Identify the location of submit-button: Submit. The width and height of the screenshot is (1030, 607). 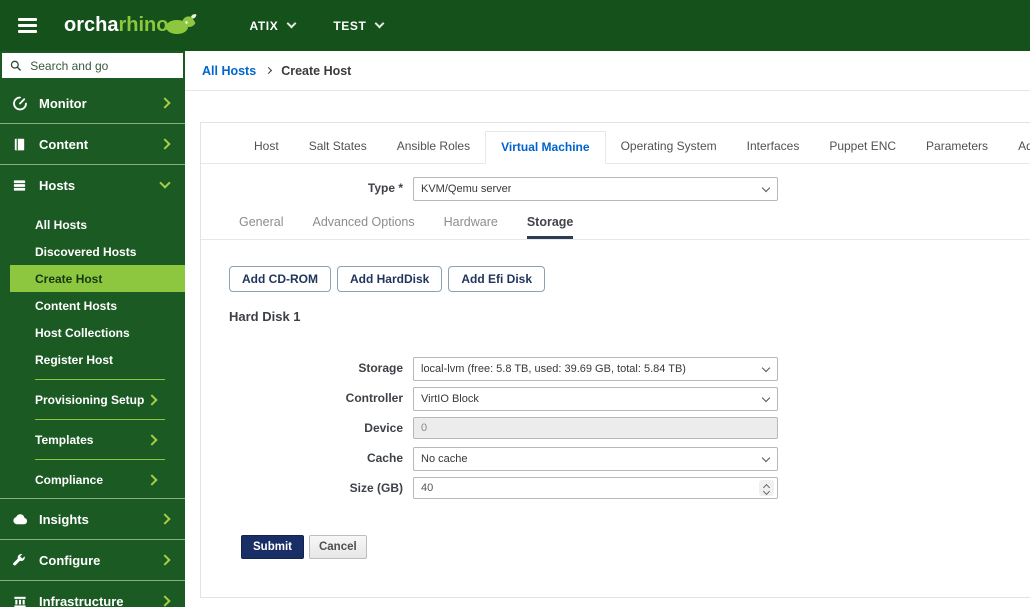
(272, 547).